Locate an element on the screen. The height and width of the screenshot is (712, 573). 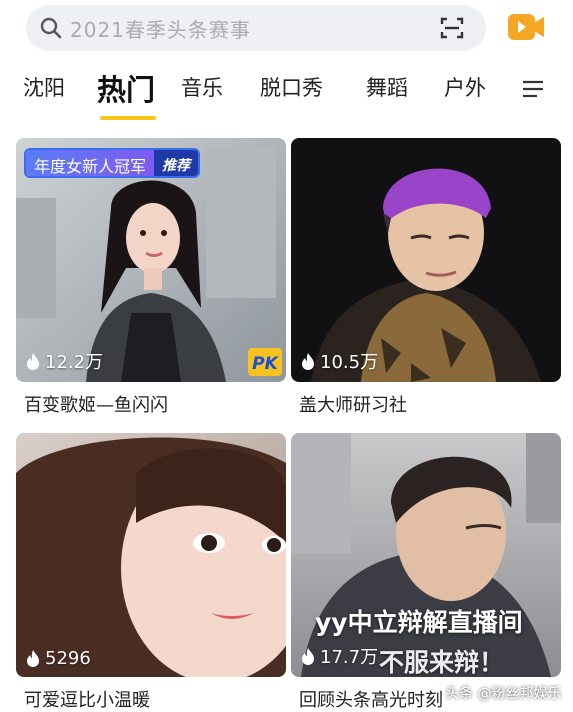
view-count: 10.5万 is located at coordinates (339, 361).